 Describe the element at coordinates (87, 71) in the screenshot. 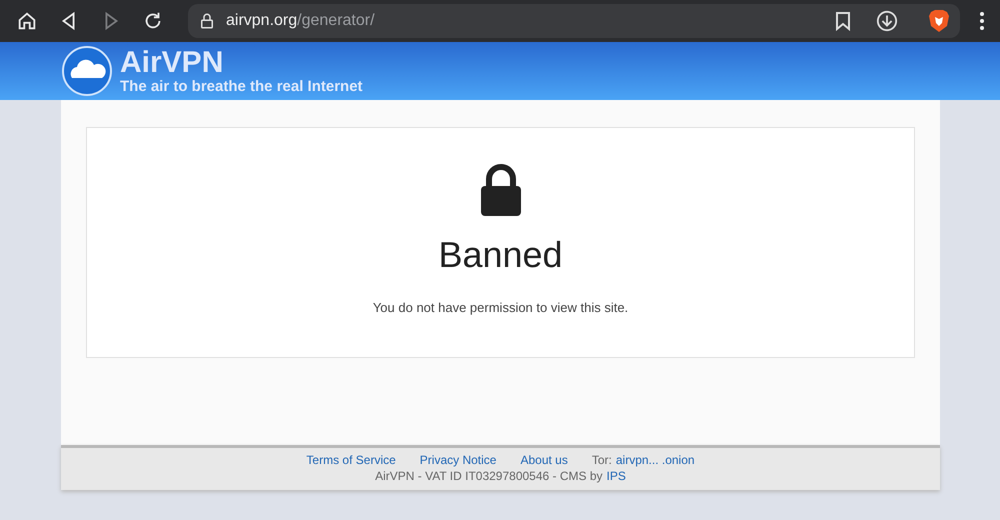

I see `cloud-globe-icon` at that location.